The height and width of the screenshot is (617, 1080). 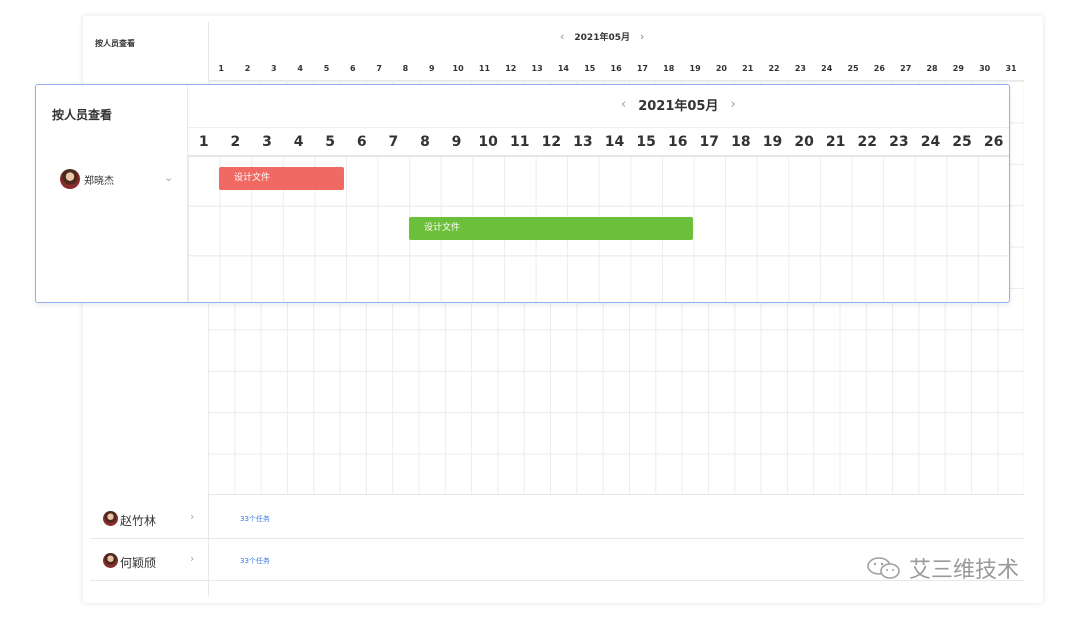 I want to click on watermark: 艾三维技术, so click(x=942, y=568).